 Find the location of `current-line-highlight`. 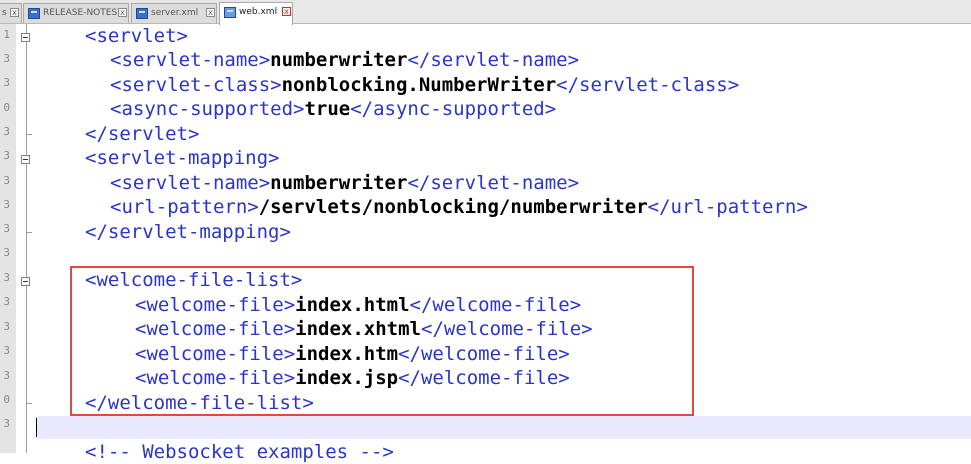

current-line-highlight is located at coordinates (503, 427).